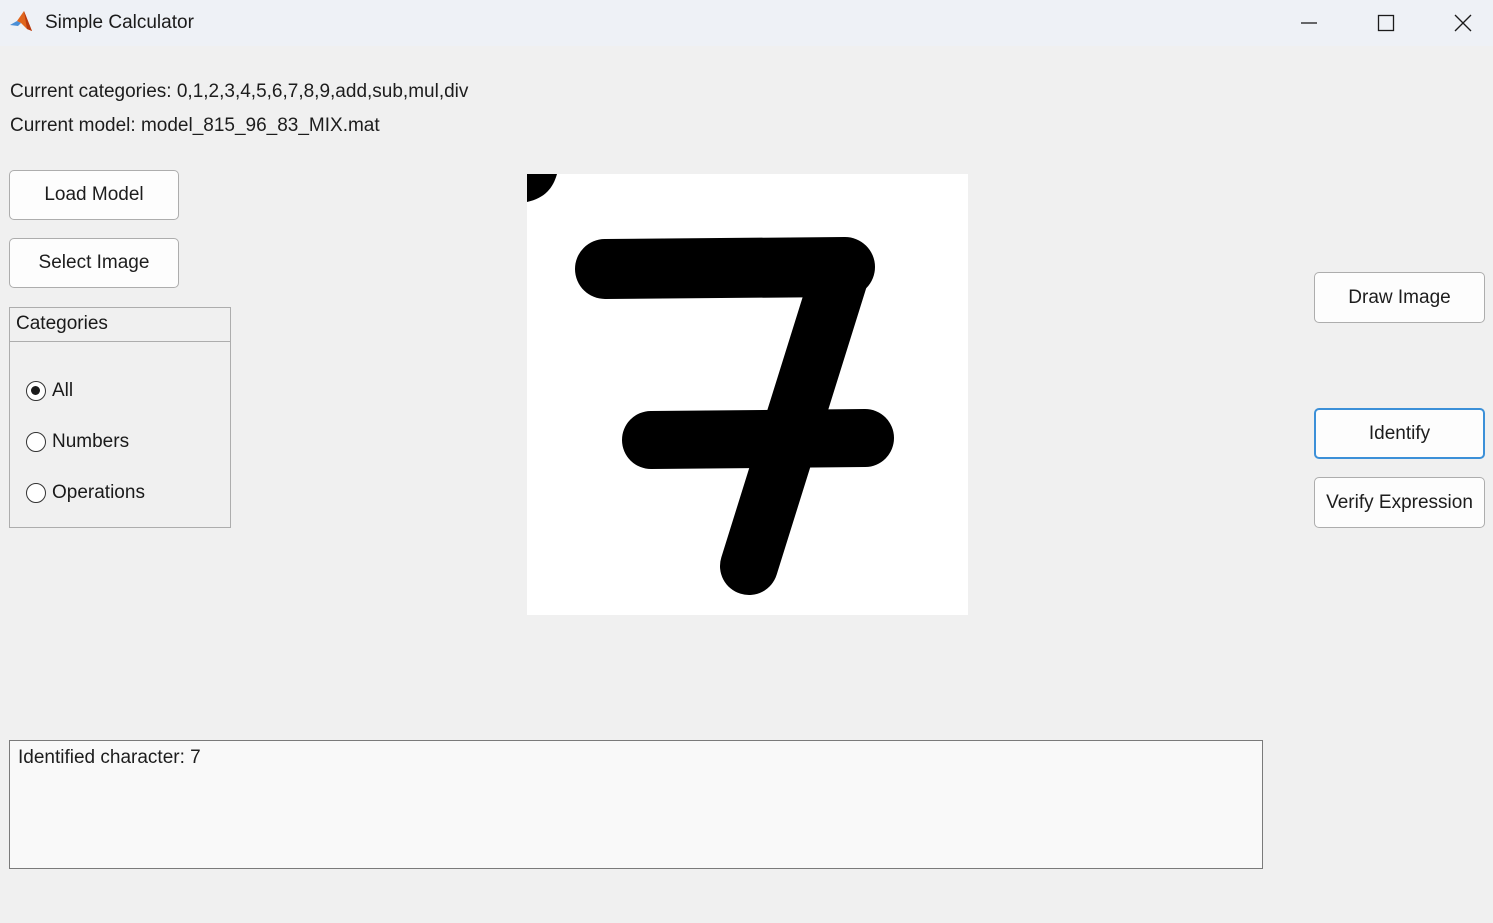 The image size is (1493, 923). Describe the element at coordinates (119, 22) in the screenshot. I see `window-title: Simple Calculator` at that location.